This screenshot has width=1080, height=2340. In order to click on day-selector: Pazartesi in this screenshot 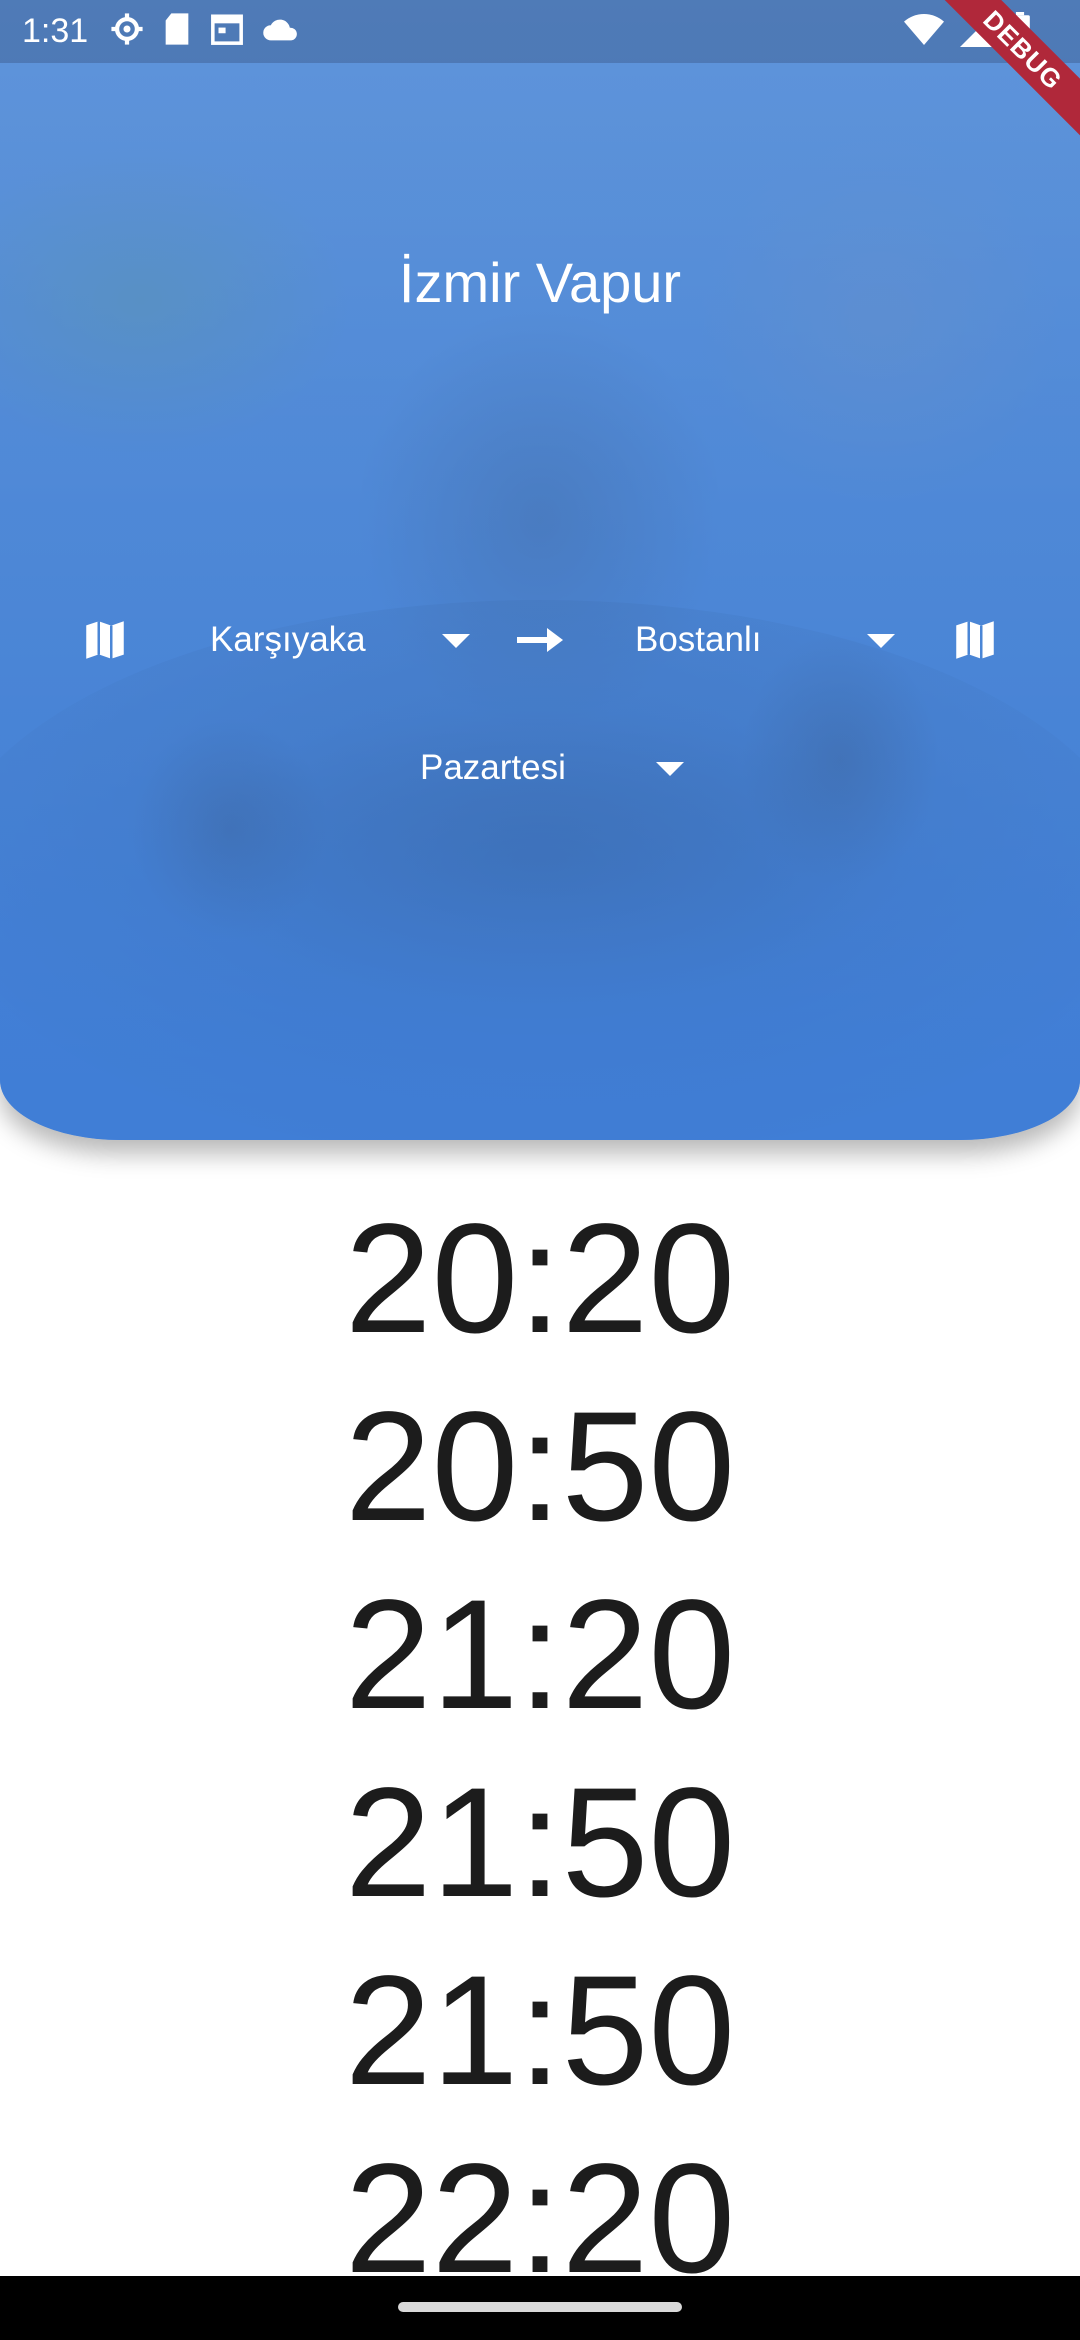, I will do `click(540, 768)`.